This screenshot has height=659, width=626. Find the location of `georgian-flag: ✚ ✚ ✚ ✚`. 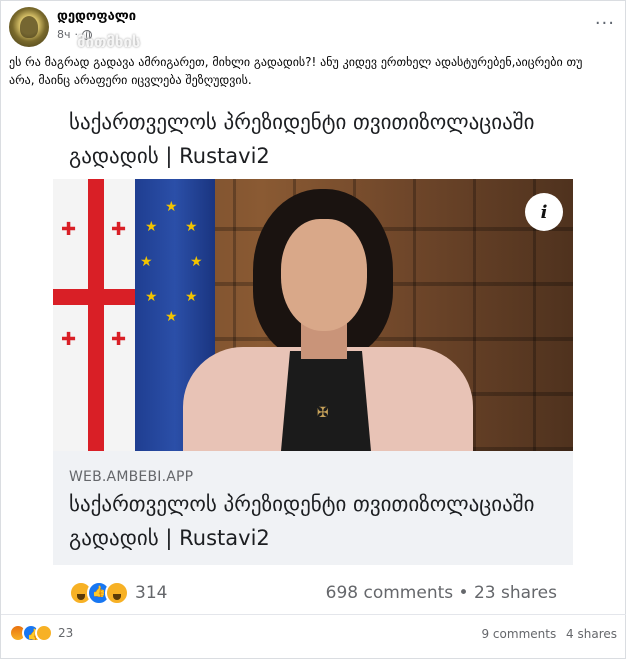

georgian-flag: ✚ ✚ ✚ ✚ is located at coordinates (95, 315).